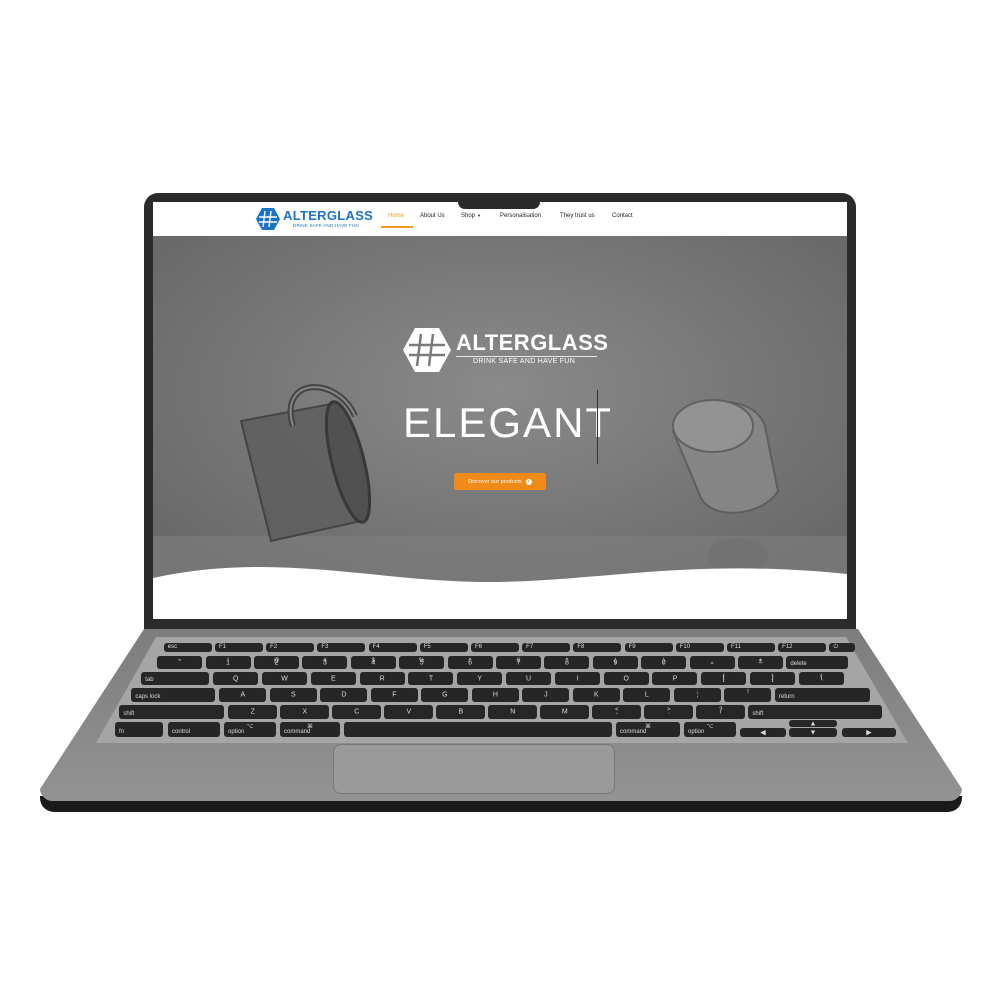 Image resolution: width=1000 pixels, height=1000 pixels. Describe the element at coordinates (290, 647) in the screenshot. I see `key-f2: F2` at that location.